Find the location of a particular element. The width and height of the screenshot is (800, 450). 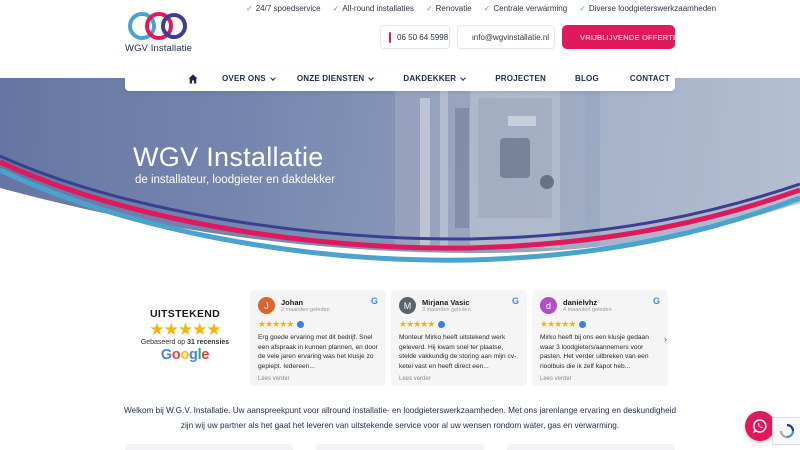

usp-item: ✓ 24/7 spoedservice is located at coordinates (283, 8).